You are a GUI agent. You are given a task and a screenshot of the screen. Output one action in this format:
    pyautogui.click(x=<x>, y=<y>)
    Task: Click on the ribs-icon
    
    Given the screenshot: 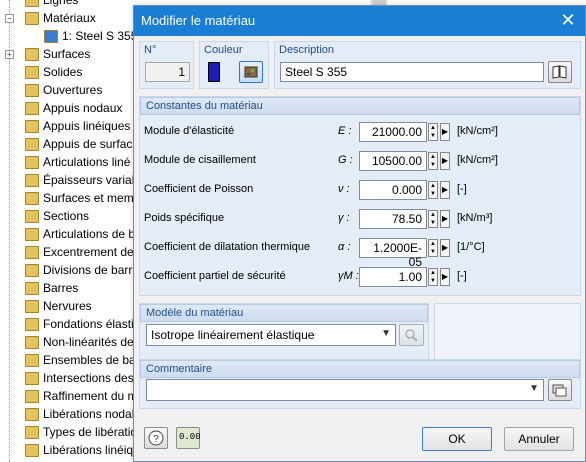 What is the action you would take?
    pyautogui.click(x=32, y=306)
    